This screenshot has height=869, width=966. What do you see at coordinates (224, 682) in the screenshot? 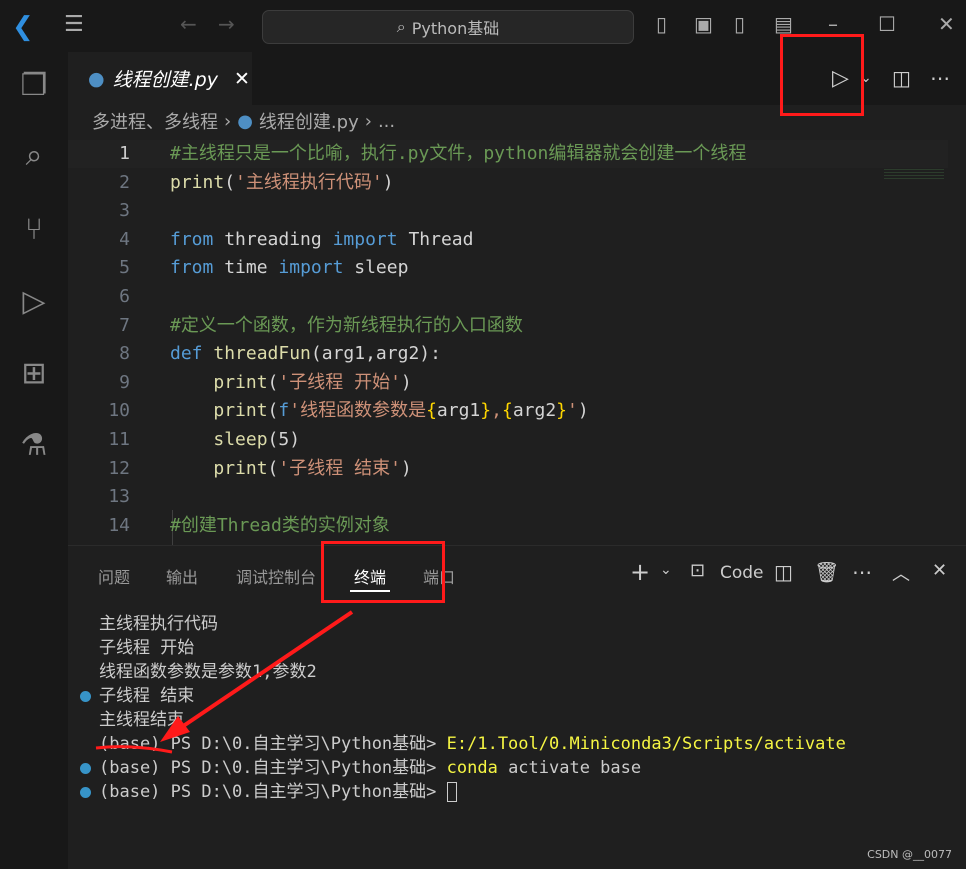
I see `annotation-arrow` at bounding box center [224, 682].